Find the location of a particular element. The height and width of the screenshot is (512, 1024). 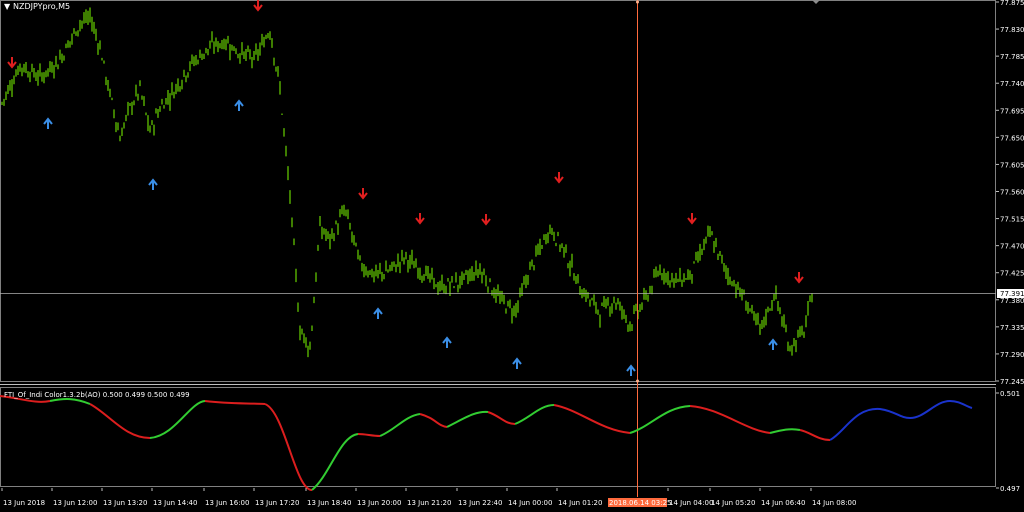

time-axis-label: 13 Jun 20:00 is located at coordinates (379, 503).